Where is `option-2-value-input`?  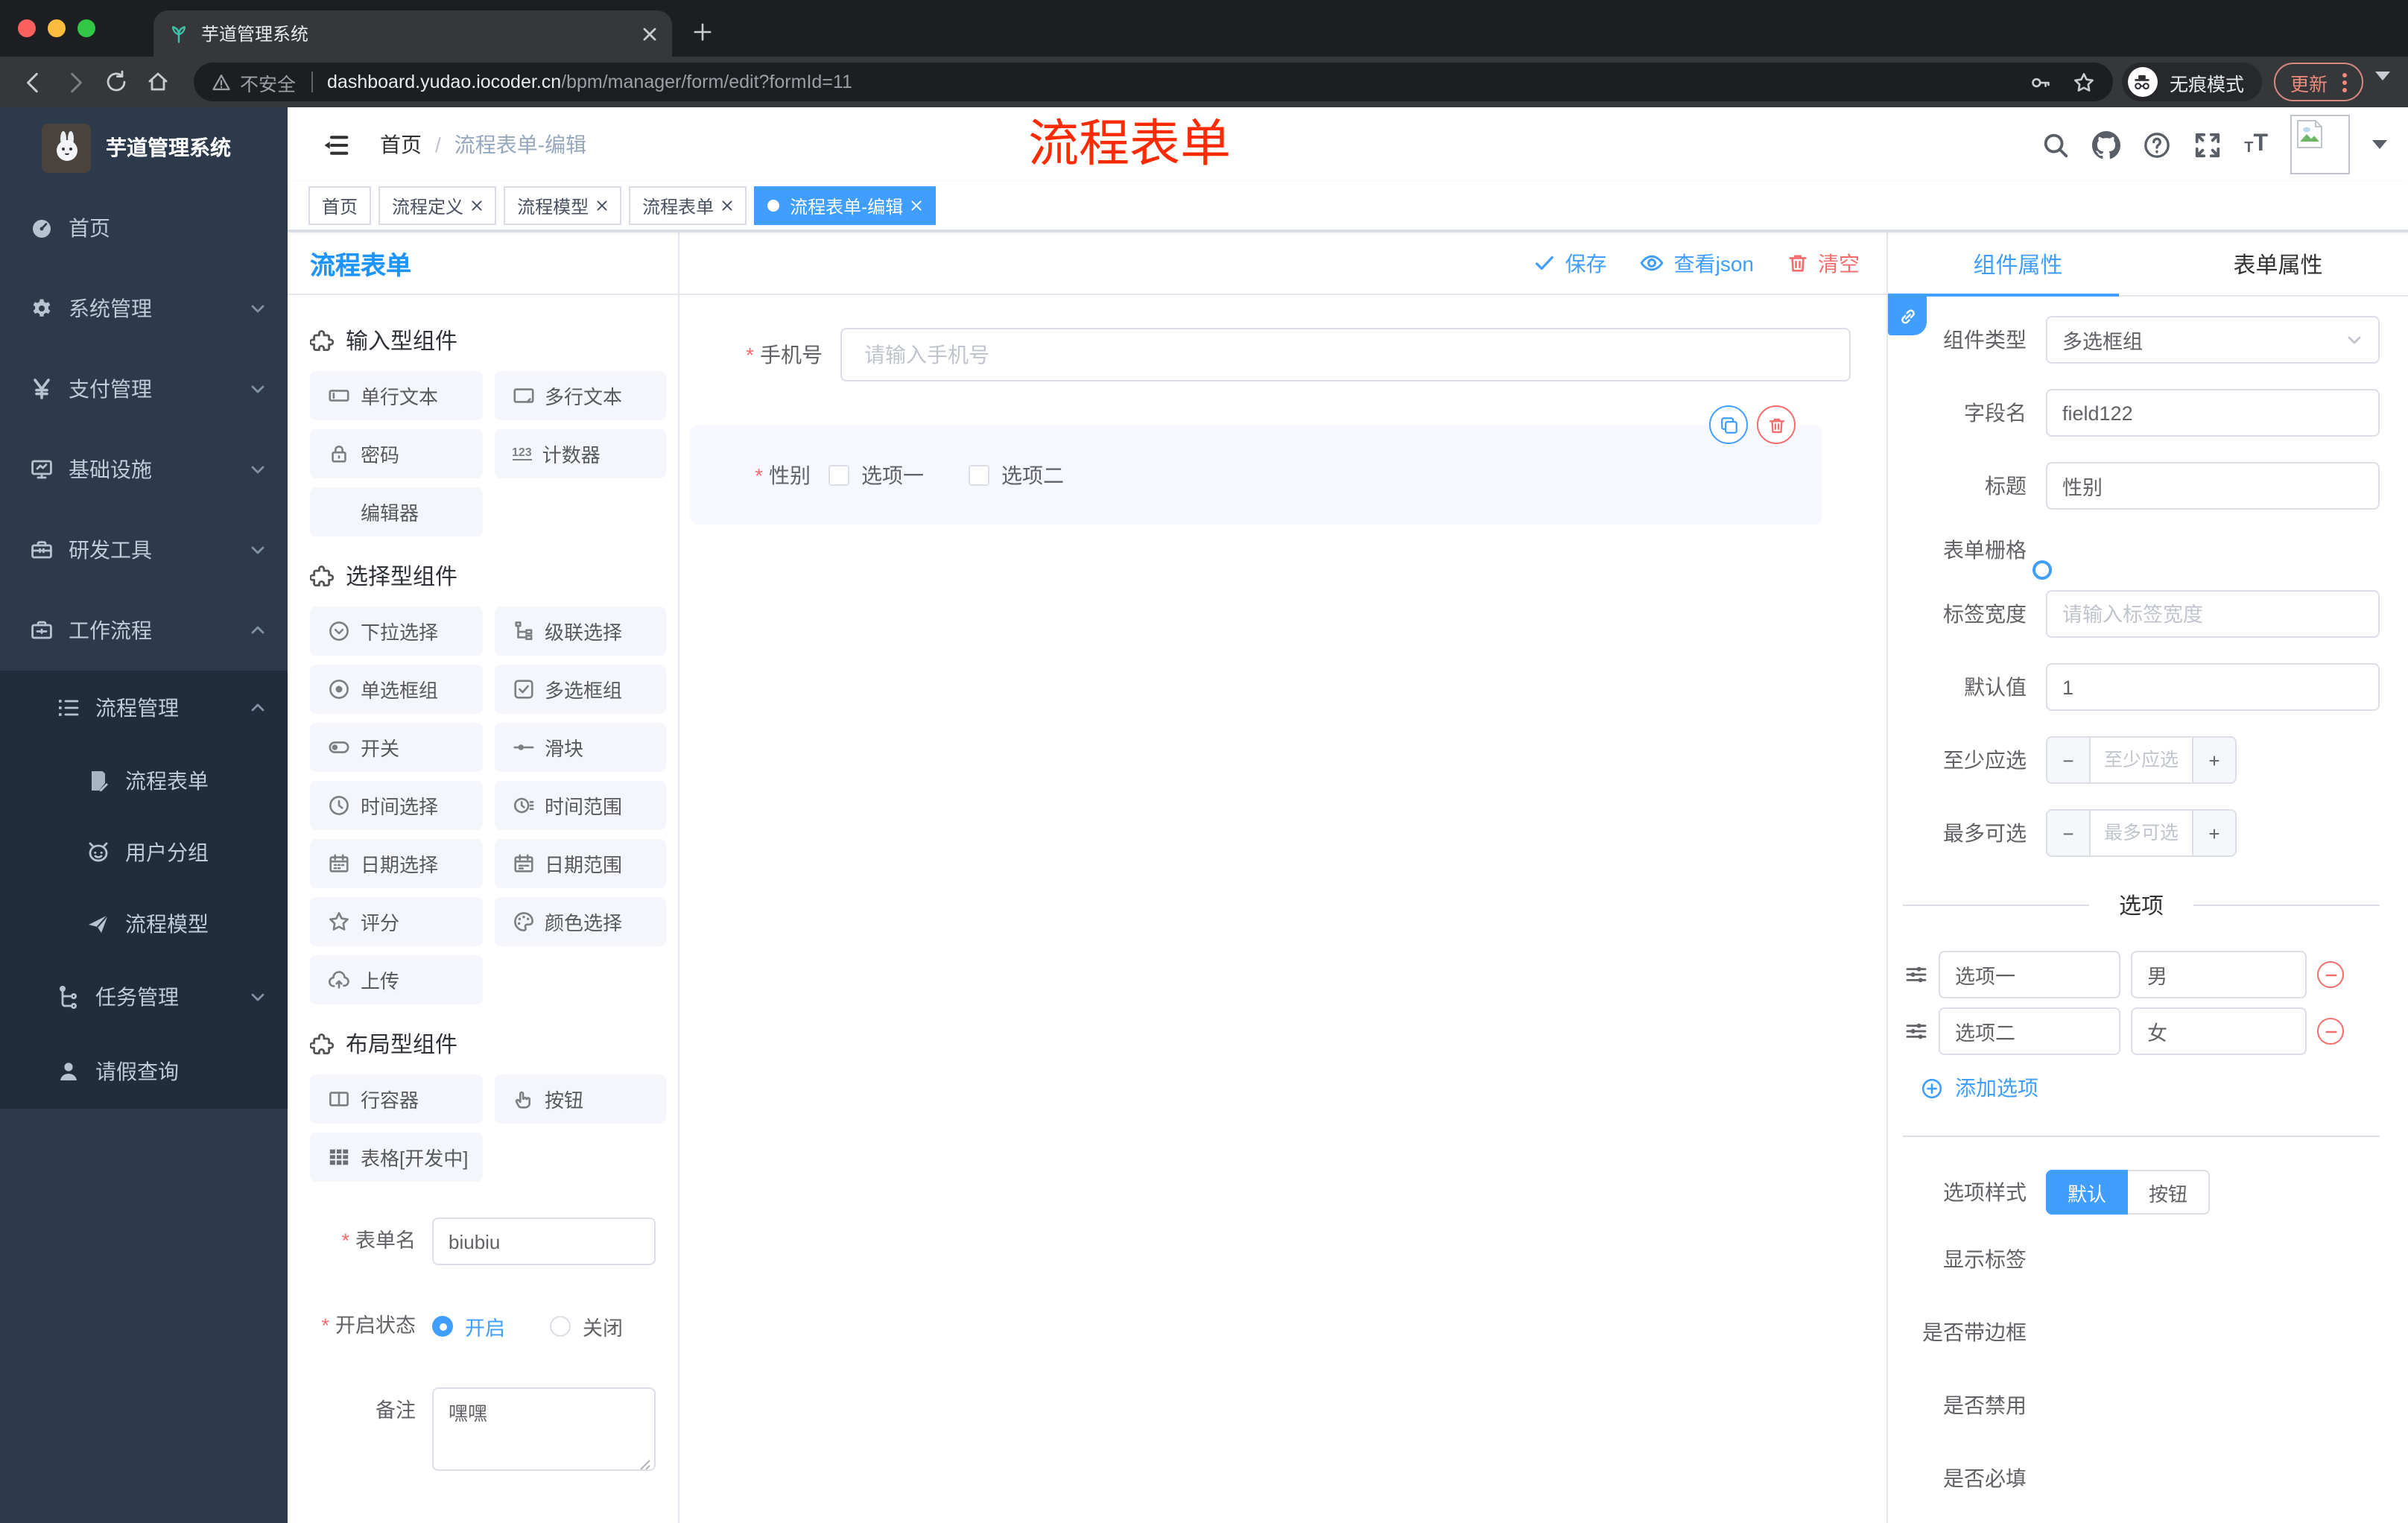
option-2-value-input is located at coordinates (2219, 1031).